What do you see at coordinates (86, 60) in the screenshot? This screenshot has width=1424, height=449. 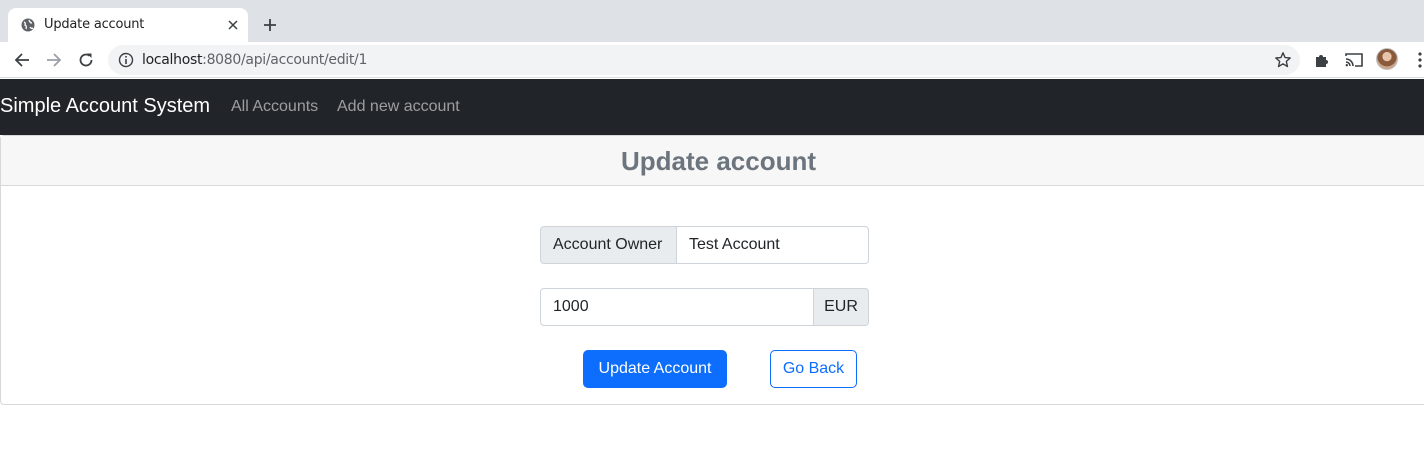 I see `reload-icon` at bounding box center [86, 60].